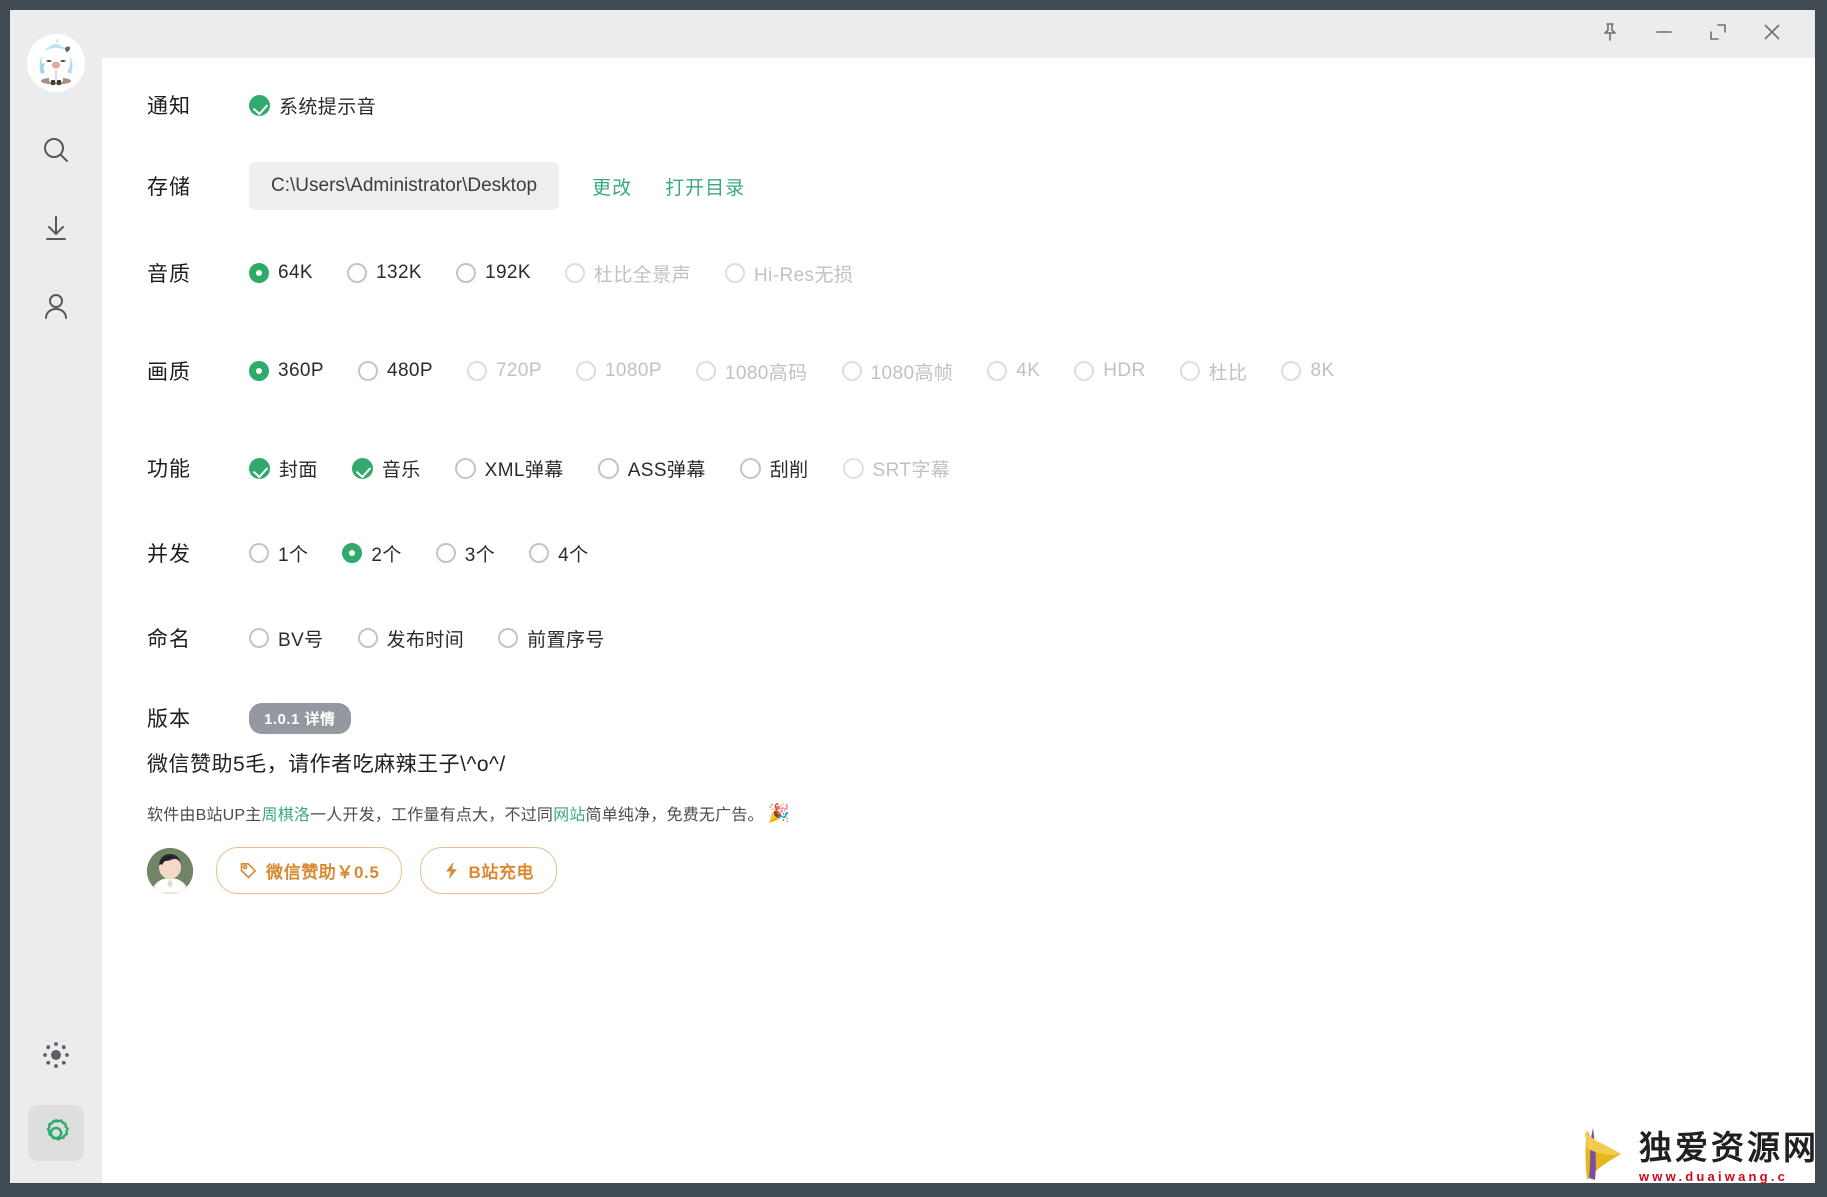 This screenshot has width=1827, height=1197. Describe the element at coordinates (1821, 598) in the screenshot. I see `window-frame-right` at that location.